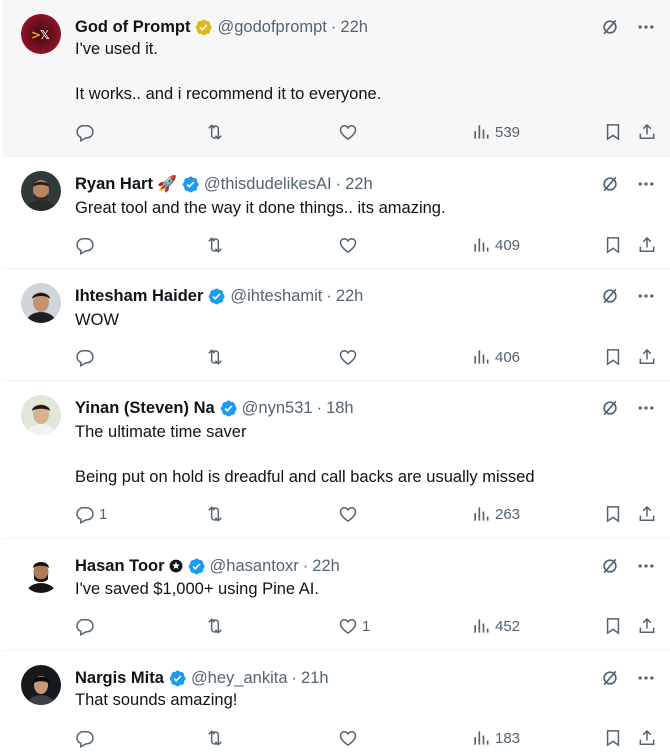 The height and width of the screenshot is (756, 670). I want to click on author-name: Ryan Hart, so click(114, 184).